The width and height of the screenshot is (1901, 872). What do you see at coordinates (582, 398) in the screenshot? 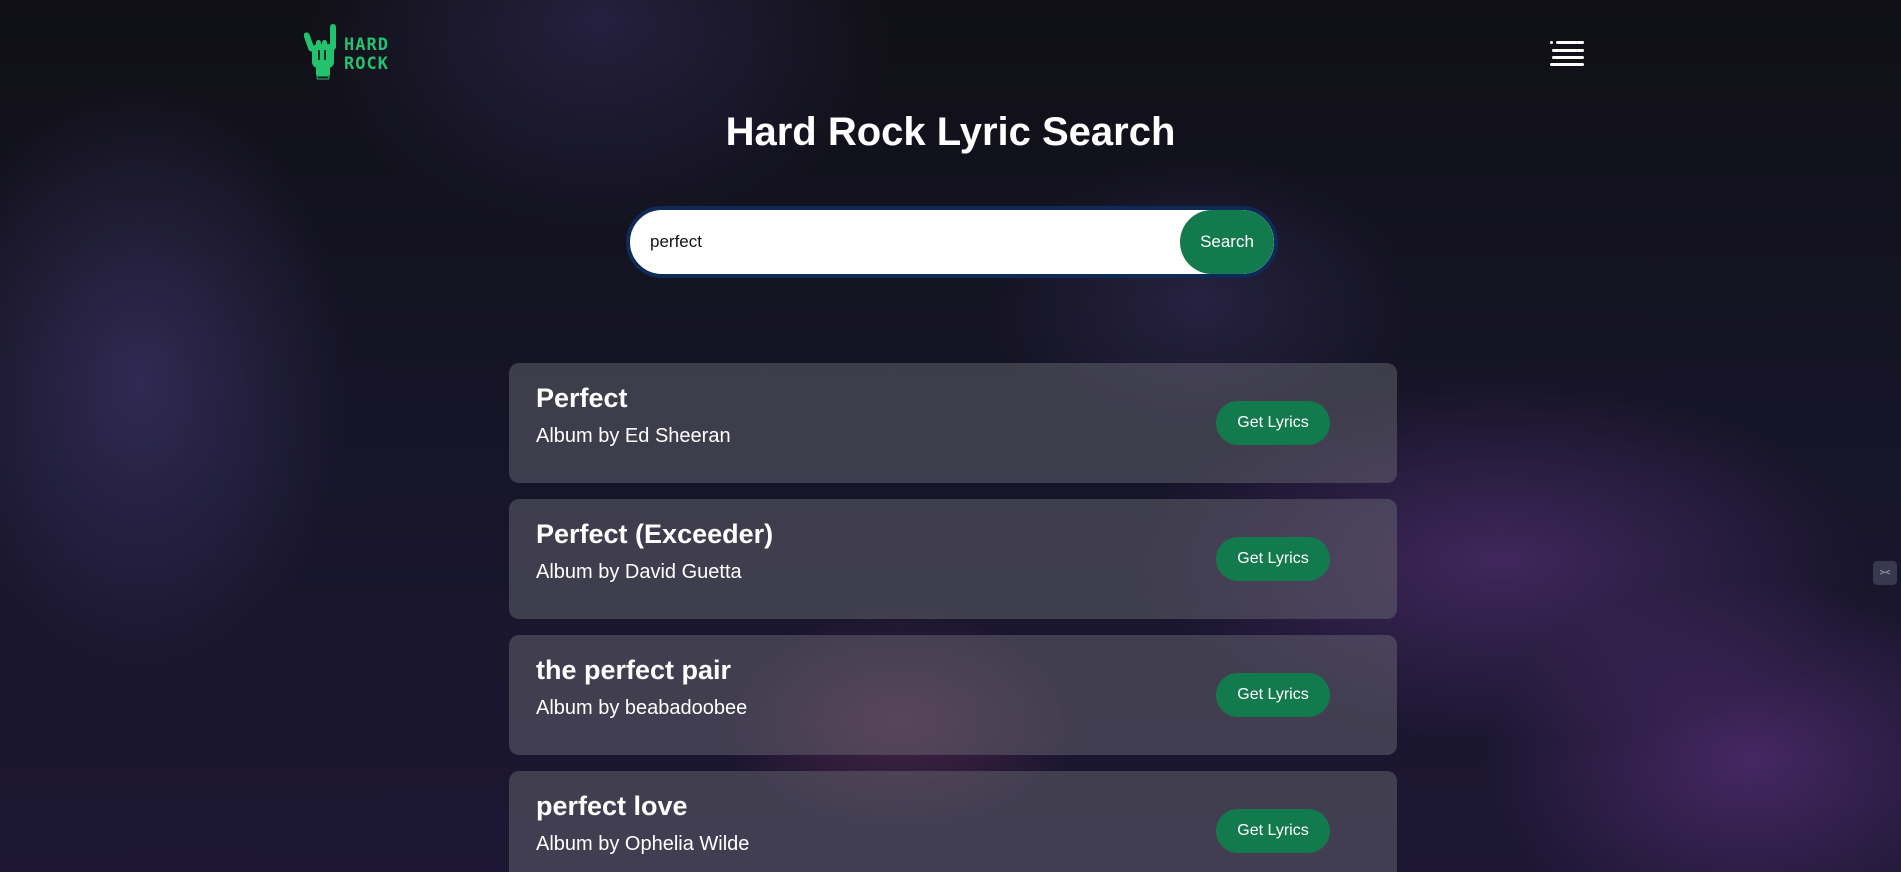
I see `song-title: Perfect` at bounding box center [582, 398].